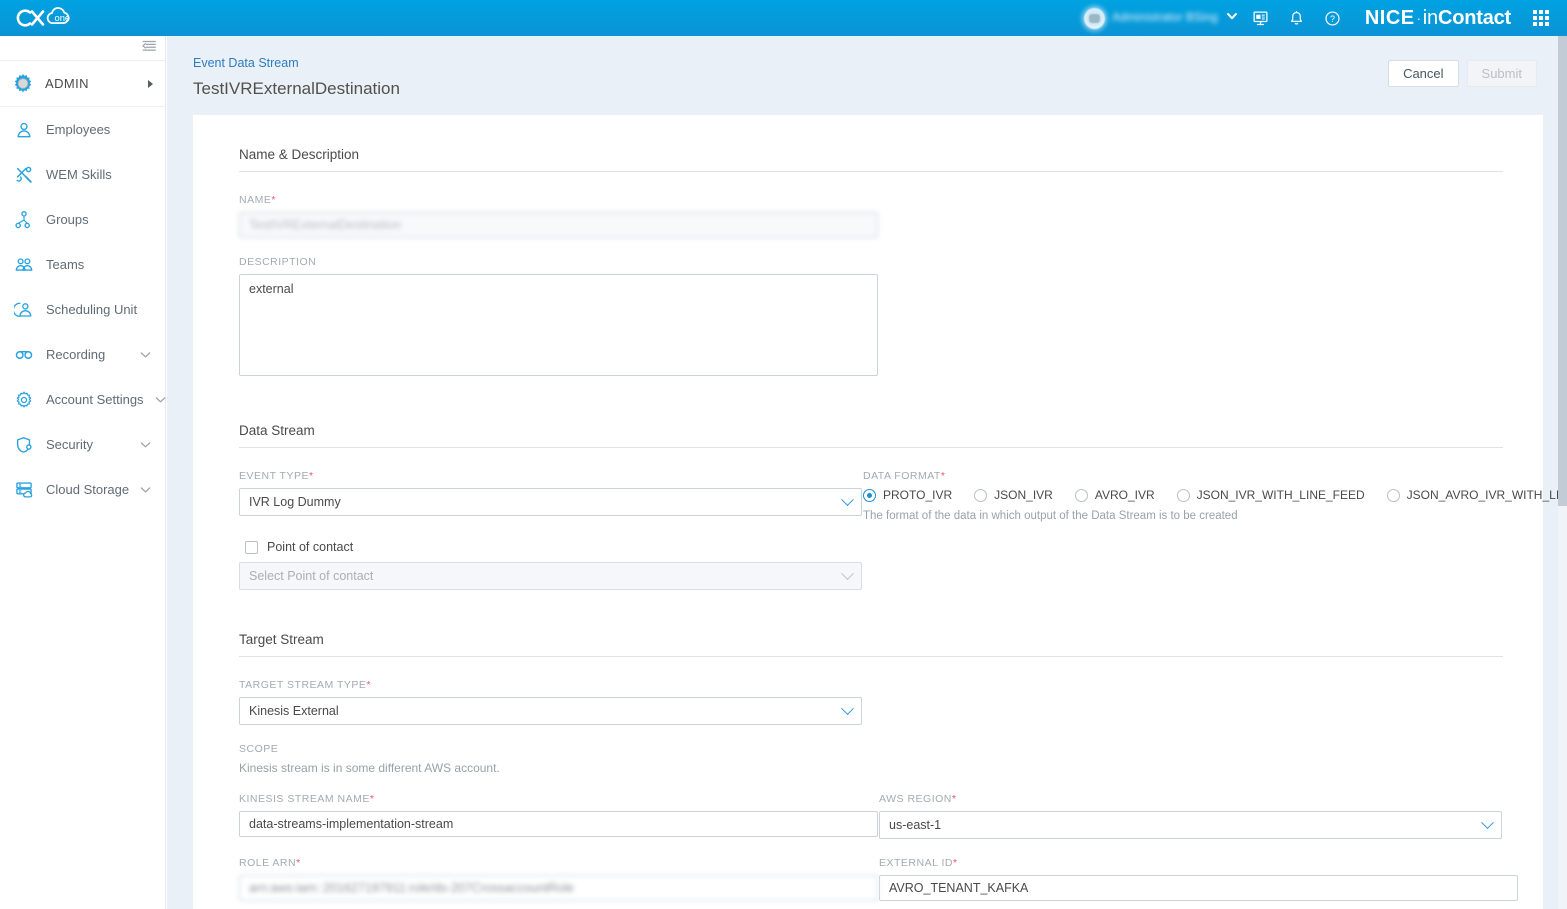  I want to click on radio-avro-ivr: AVRO_IVR, so click(1114, 495).